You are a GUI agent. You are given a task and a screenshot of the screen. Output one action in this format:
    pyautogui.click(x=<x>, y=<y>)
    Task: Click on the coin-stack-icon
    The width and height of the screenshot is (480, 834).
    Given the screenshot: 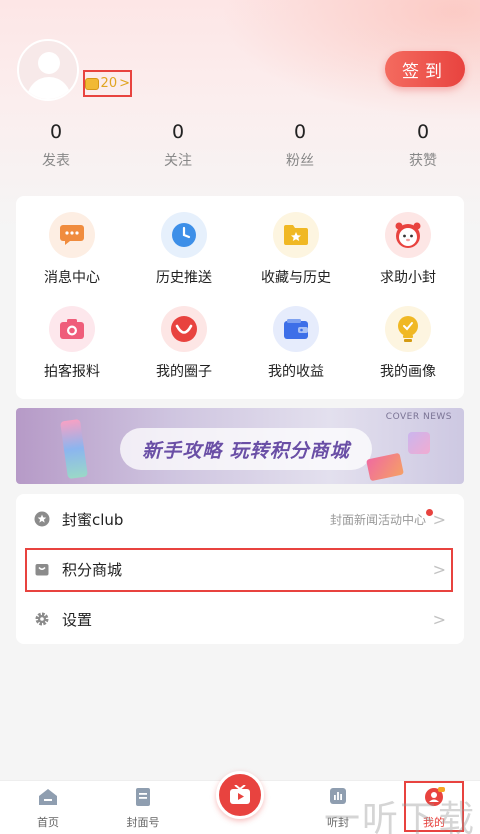 What is the action you would take?
    pyautogui.click(x=92, y=83)
    